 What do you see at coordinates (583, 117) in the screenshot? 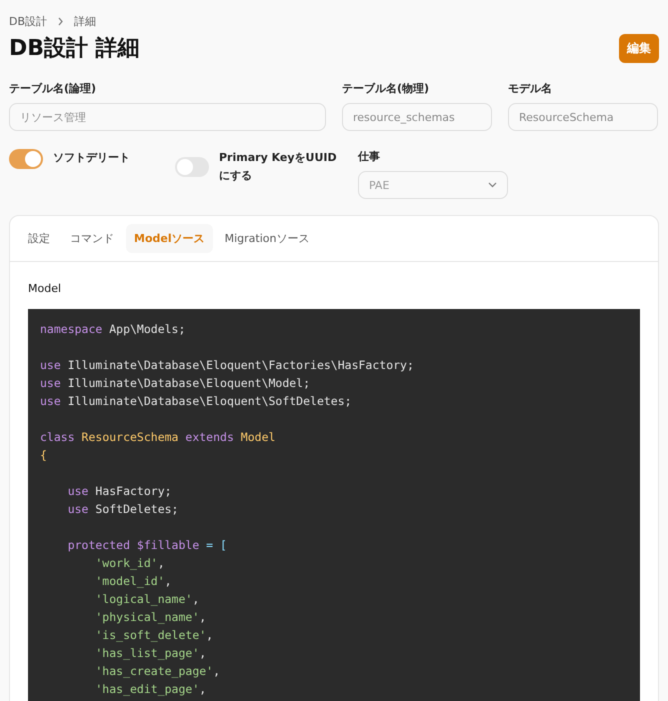
I see `input-field: ResourceSchema` at bounding box center [583, 117].